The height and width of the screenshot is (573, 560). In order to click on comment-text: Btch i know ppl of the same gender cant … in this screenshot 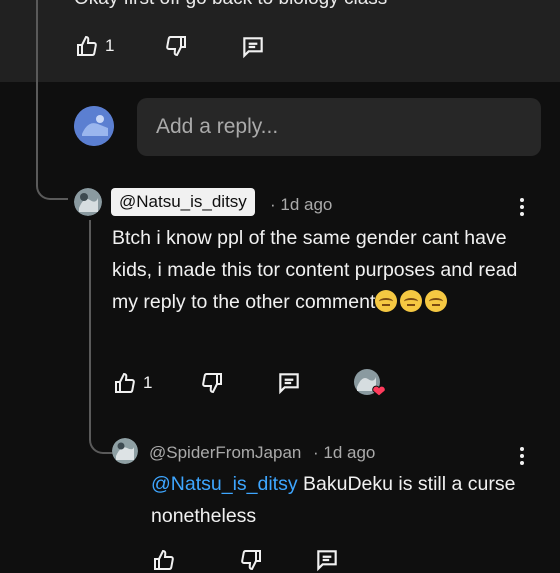, I will do `click(315, 270)`.